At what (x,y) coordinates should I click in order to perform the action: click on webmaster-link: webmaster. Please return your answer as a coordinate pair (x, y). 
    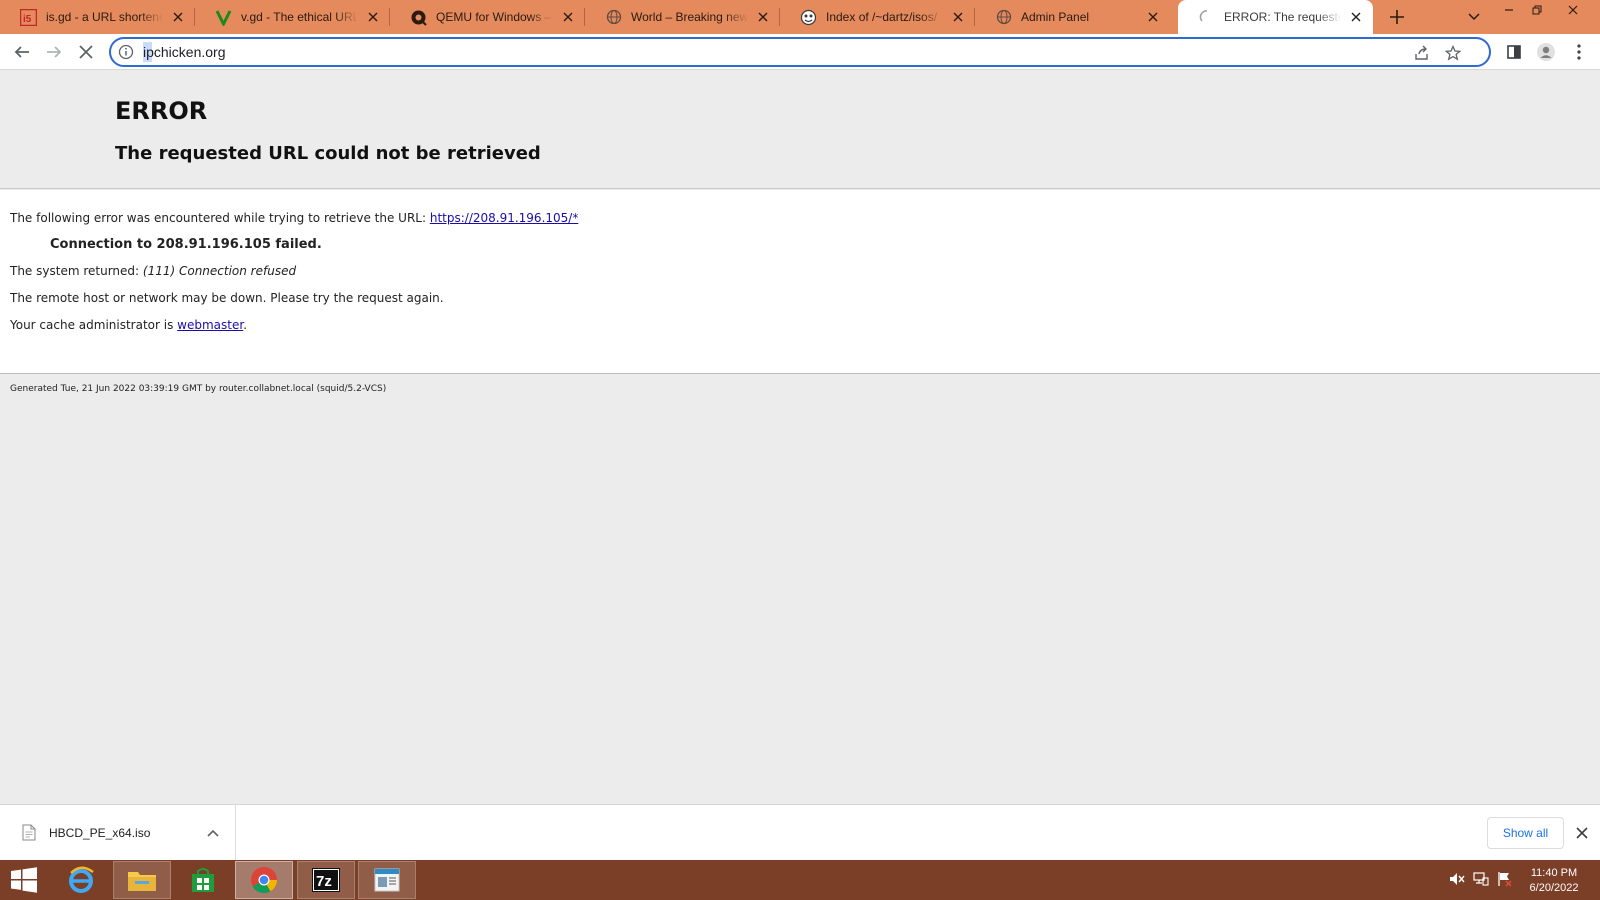
    Looking at the image, I should click on (210, 325).